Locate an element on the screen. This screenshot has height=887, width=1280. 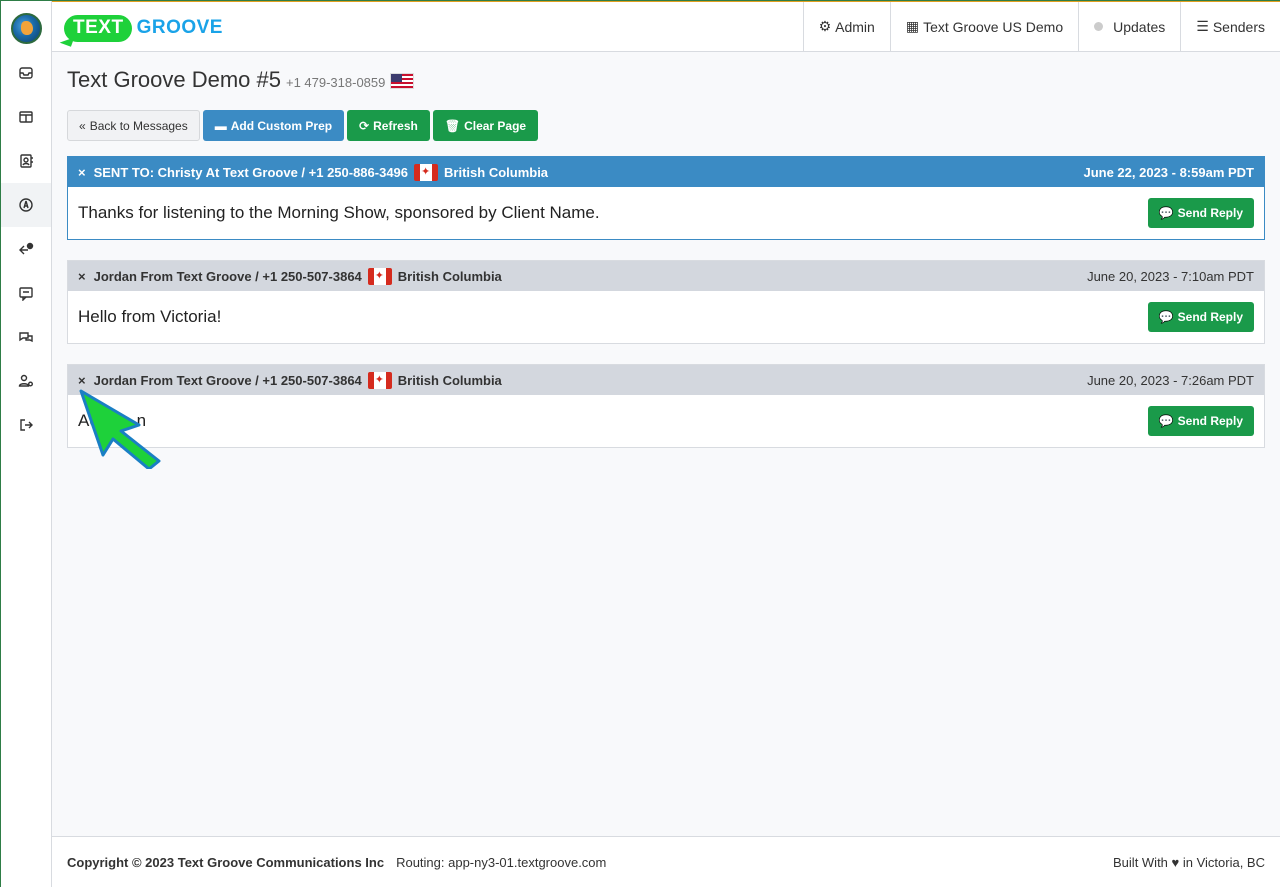
conversations-icon is located at coordinates (26, 337).